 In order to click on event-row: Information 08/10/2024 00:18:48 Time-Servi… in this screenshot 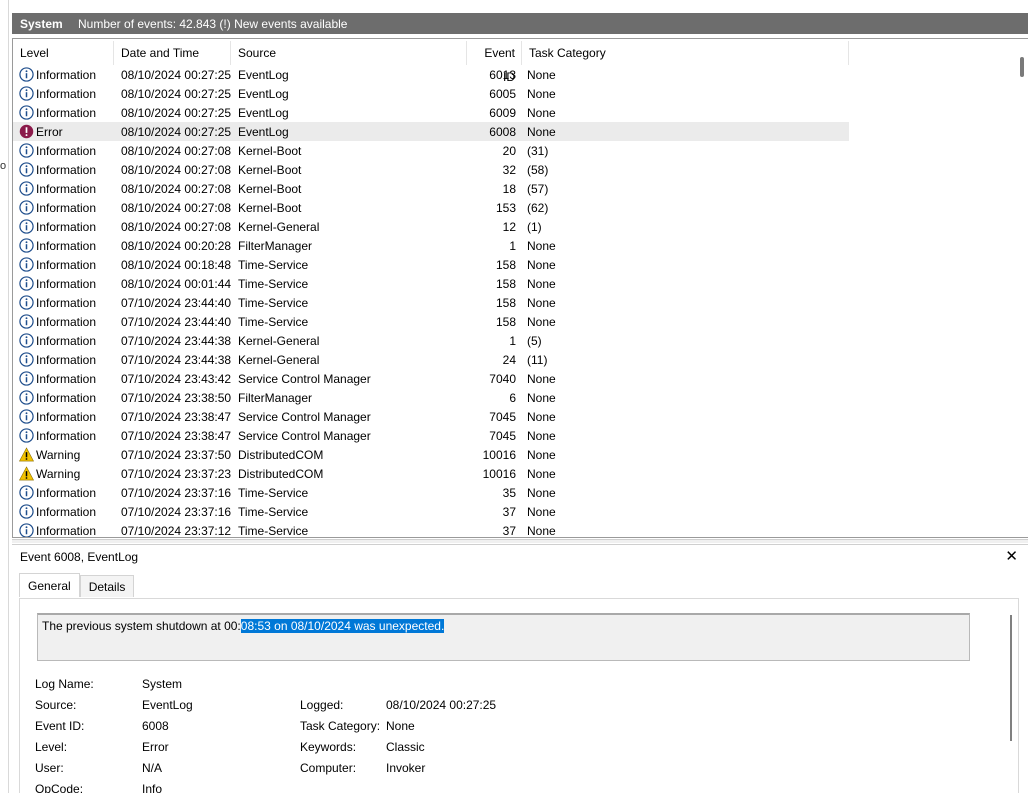, I will do `click(431, 264)`.